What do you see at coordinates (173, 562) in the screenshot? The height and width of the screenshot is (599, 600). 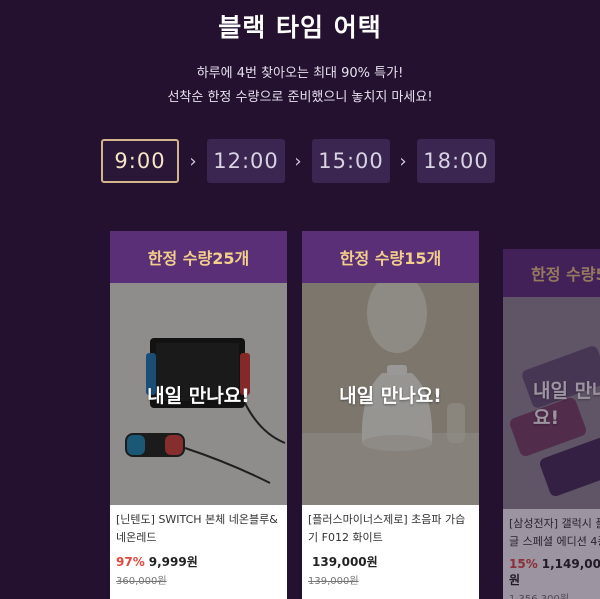 I see `sale-price: 9,999원` at bounding box center [173, 562].